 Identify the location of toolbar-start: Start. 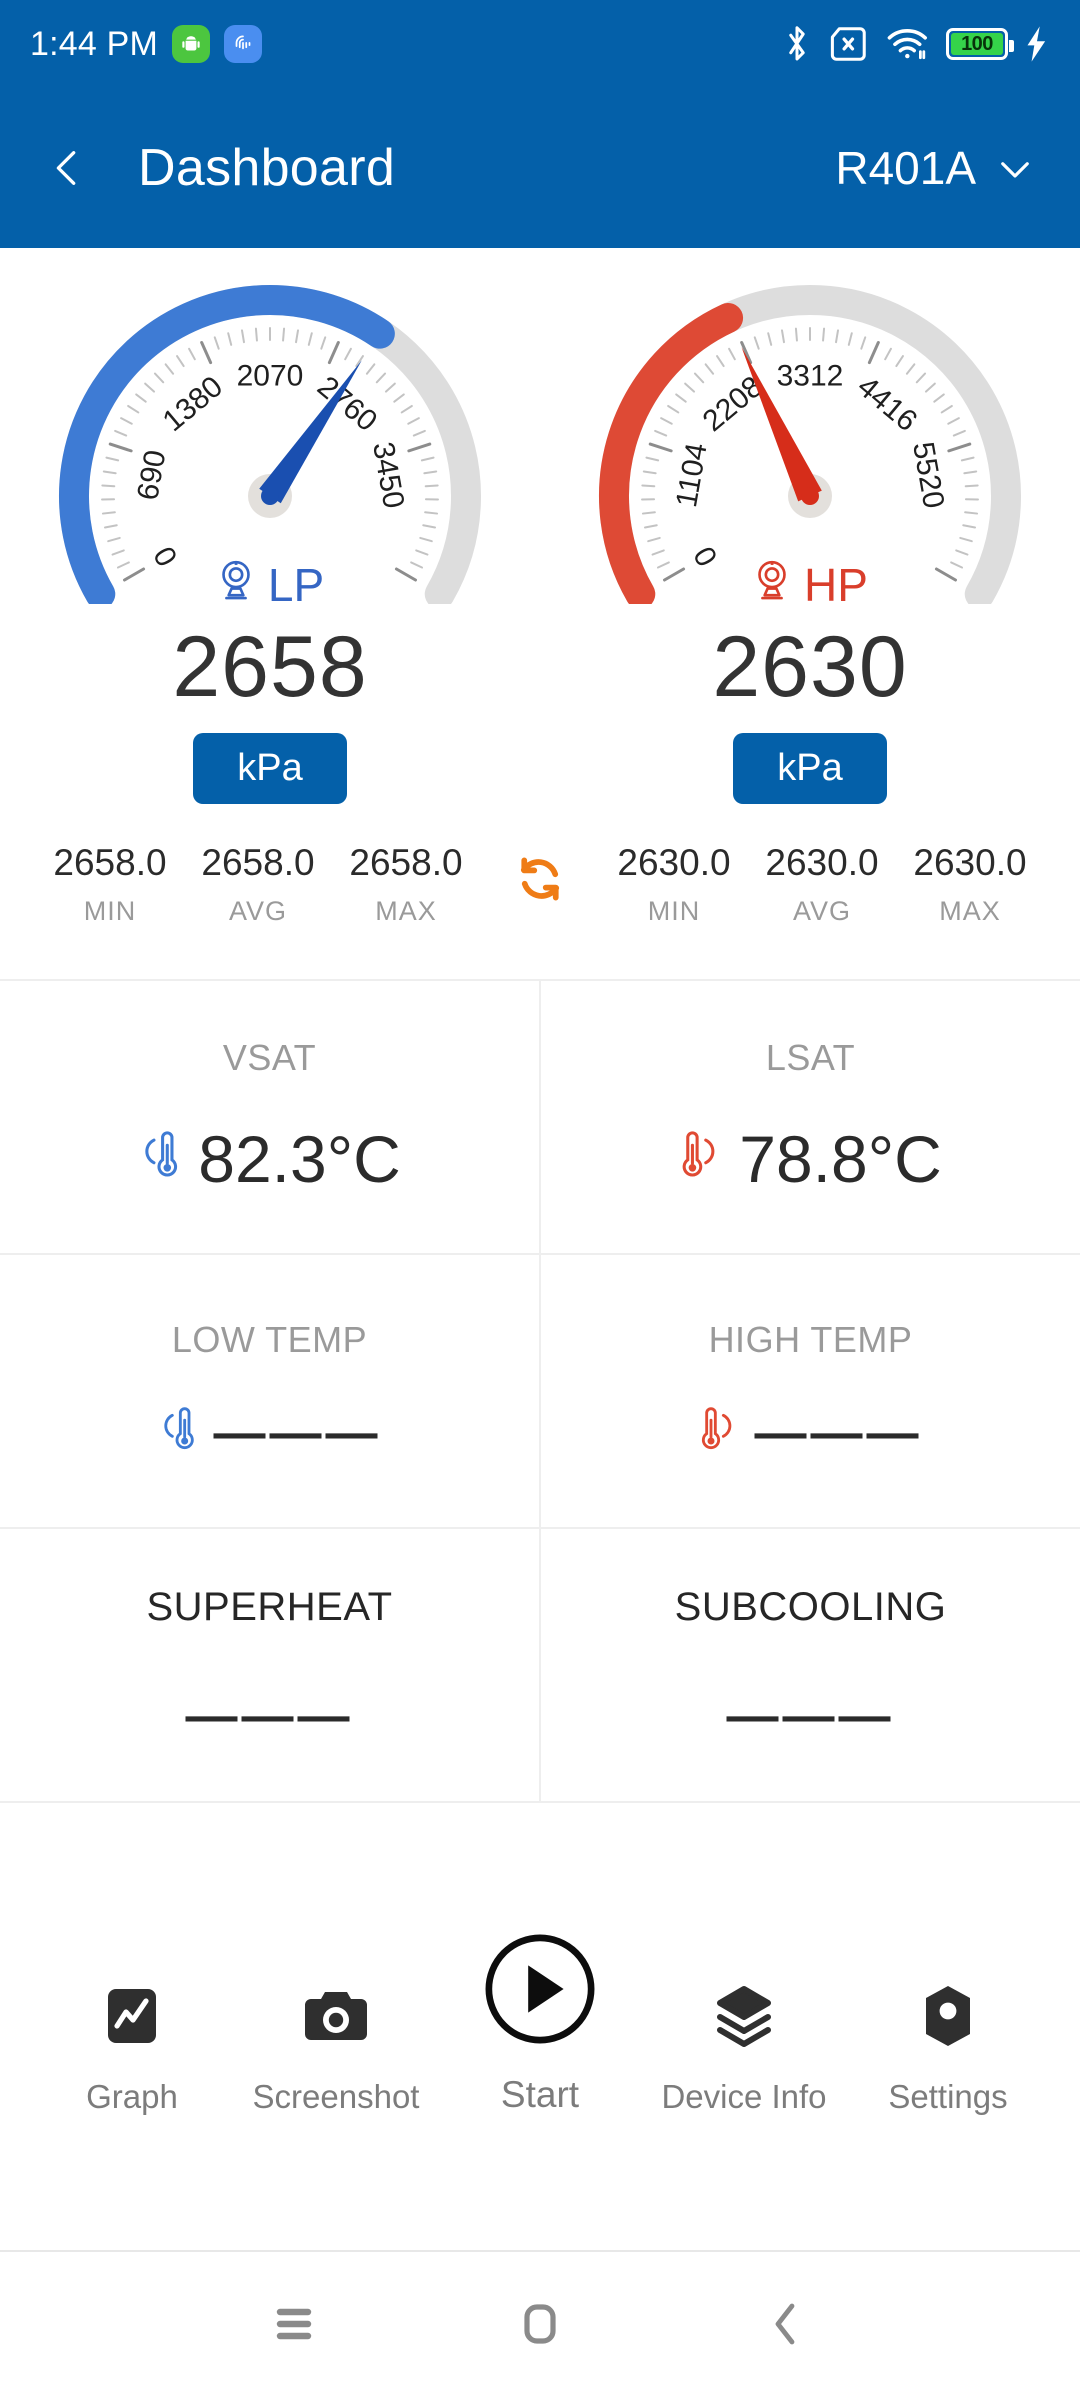
(540, 2023).